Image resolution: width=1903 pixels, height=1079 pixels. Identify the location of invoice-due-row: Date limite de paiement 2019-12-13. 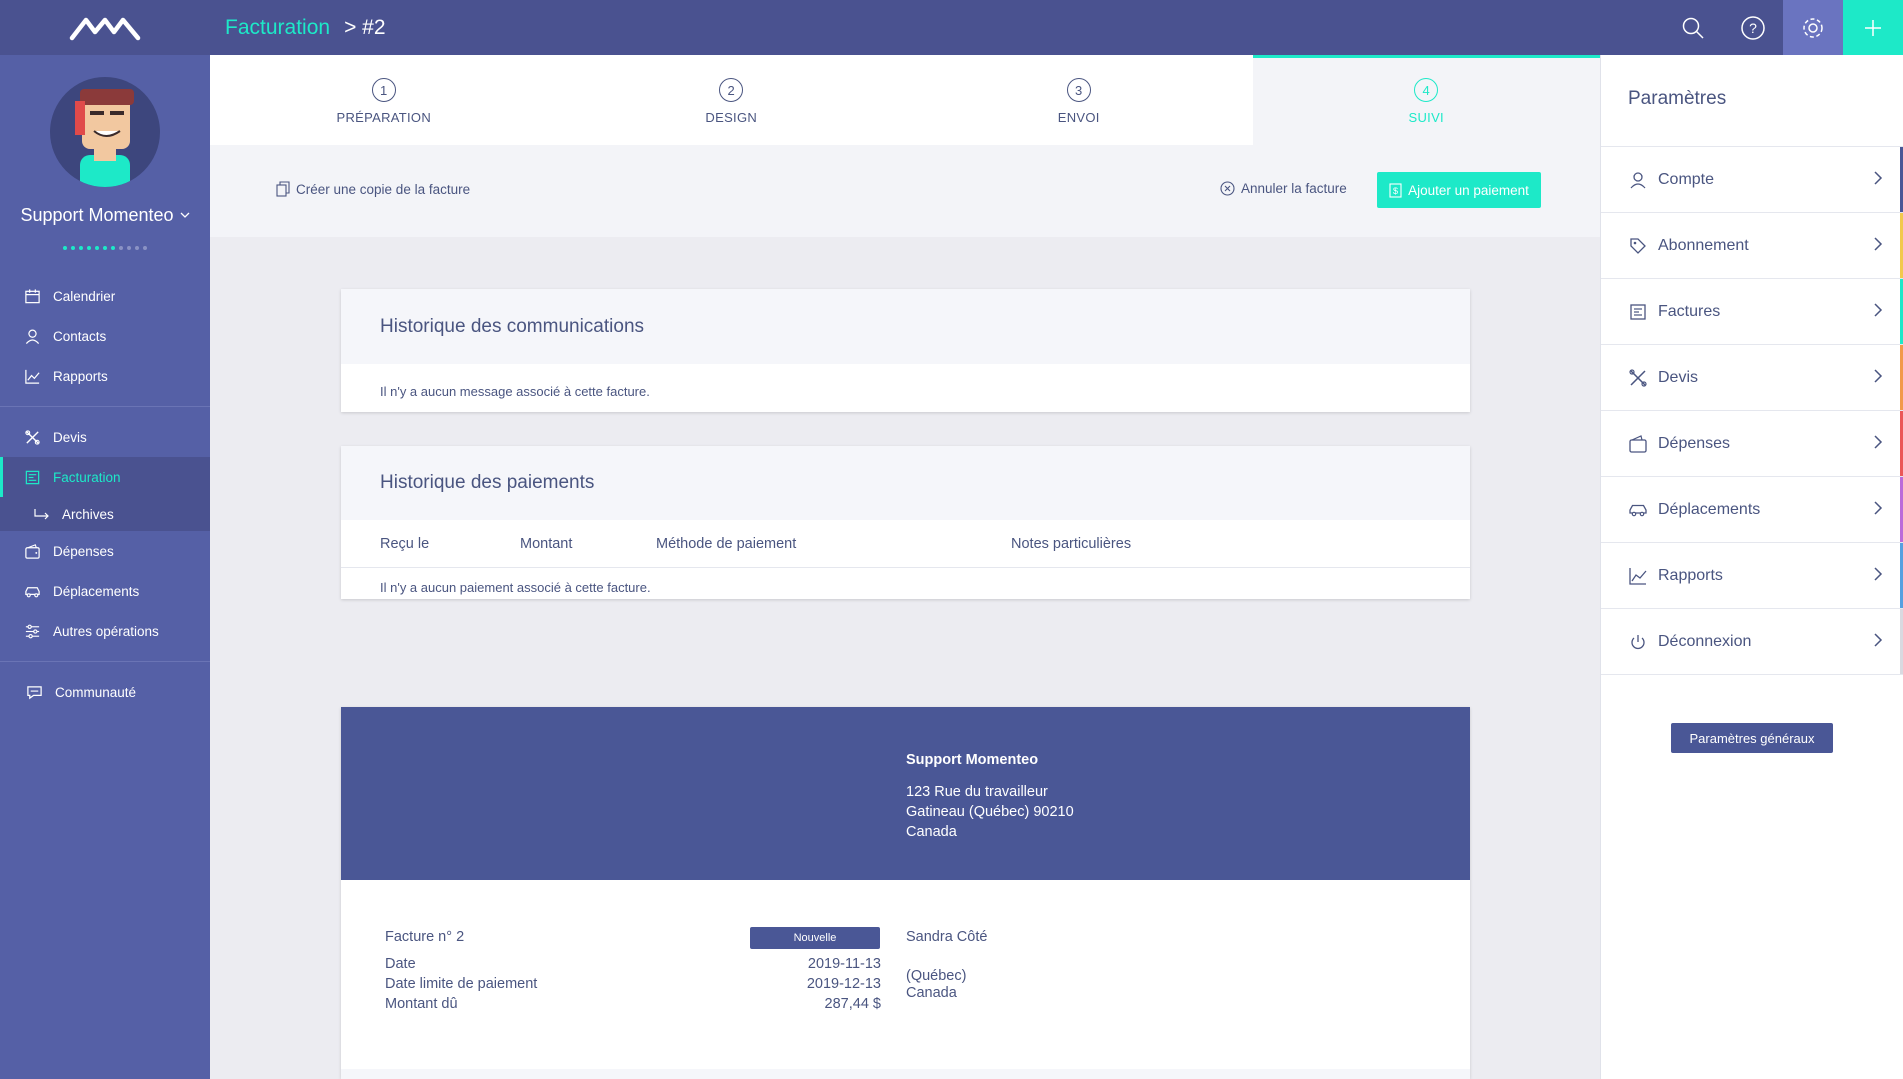
(633, 984).